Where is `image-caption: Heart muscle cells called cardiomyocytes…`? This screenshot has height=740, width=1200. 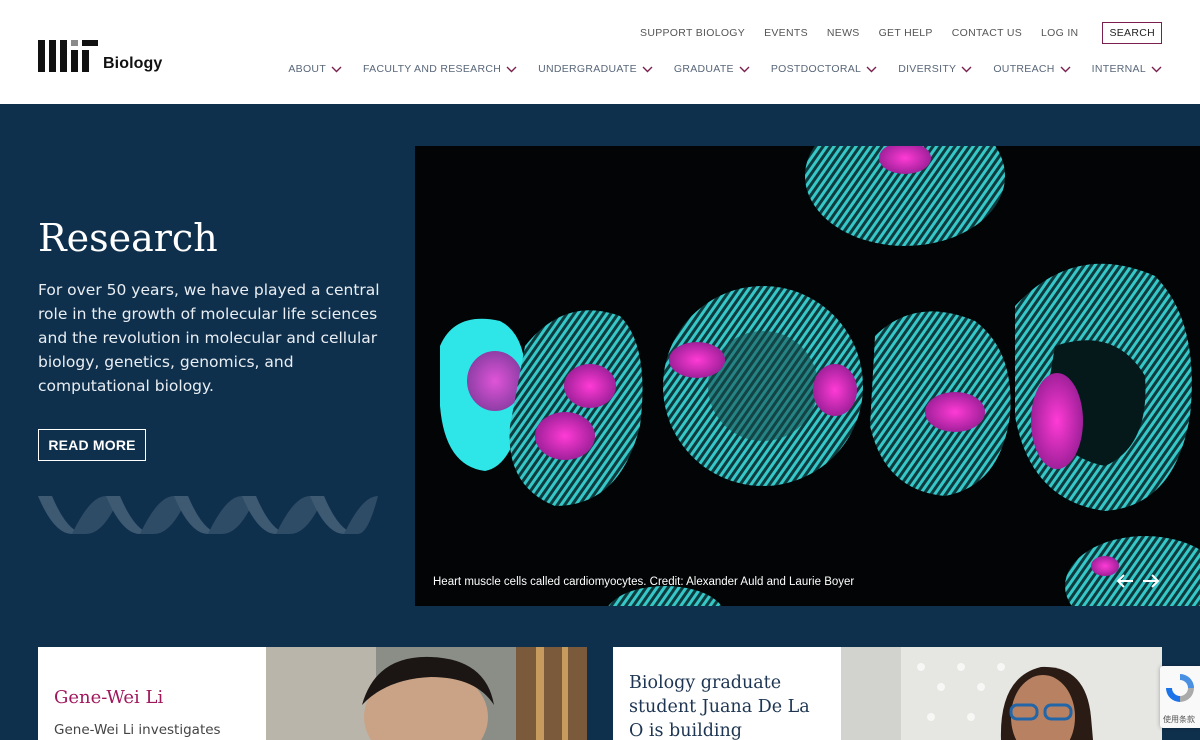 image-caption: Heart muscle cells called cardiomyocytes… is located at coordinates (644, 582).